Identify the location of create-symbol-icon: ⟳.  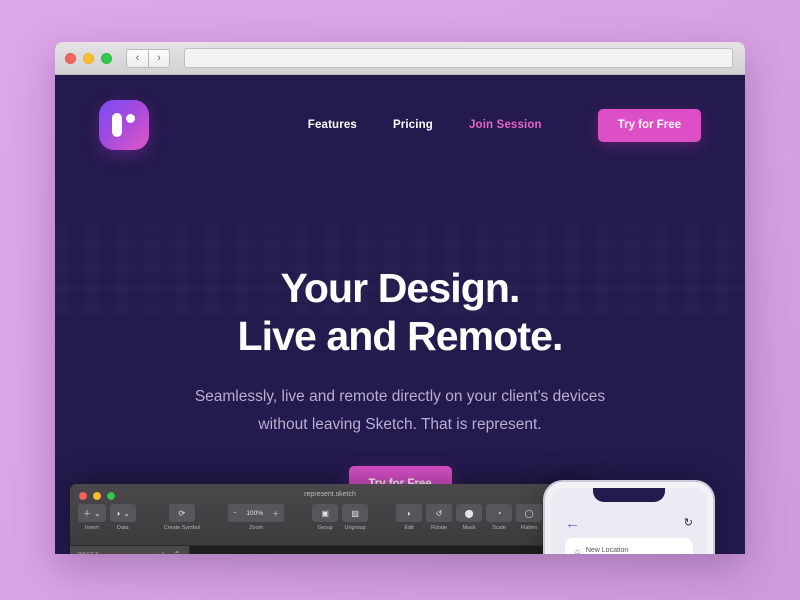
(182, 513).